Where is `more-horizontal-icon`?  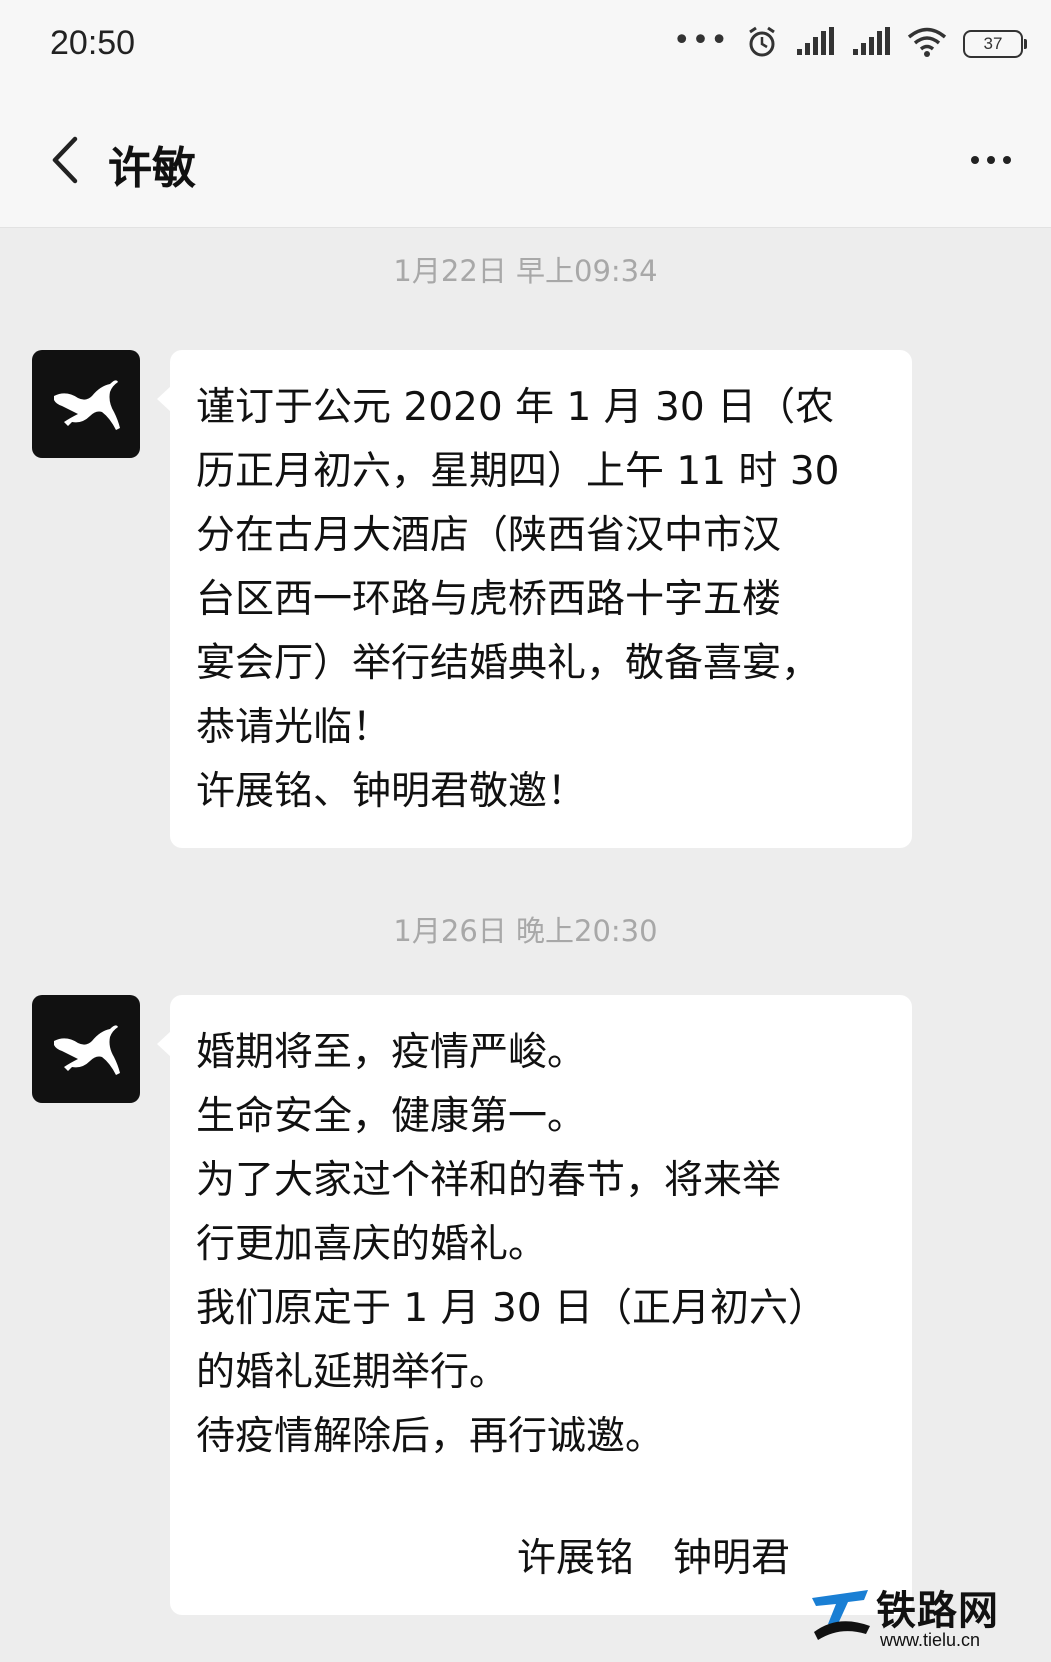
more-horizontal-icon is located at coordinates (975, 160).